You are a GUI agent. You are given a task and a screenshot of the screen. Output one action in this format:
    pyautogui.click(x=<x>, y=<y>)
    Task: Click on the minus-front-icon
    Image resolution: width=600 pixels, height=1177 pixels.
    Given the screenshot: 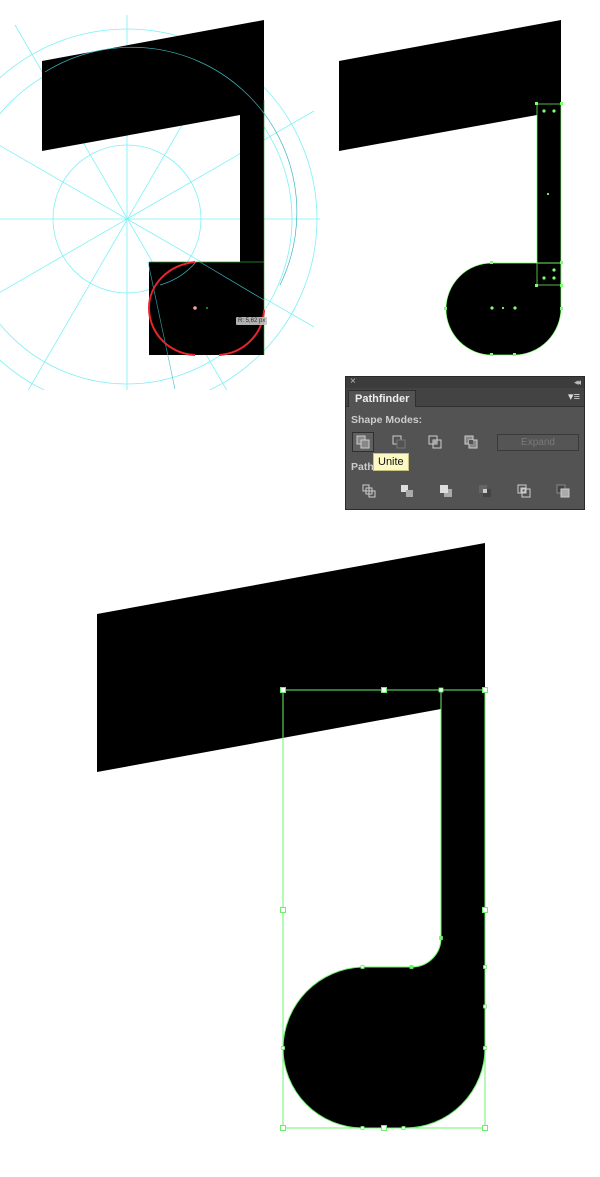 What is the action you would take?
    pyautogui.click(x=399, y=442)
    